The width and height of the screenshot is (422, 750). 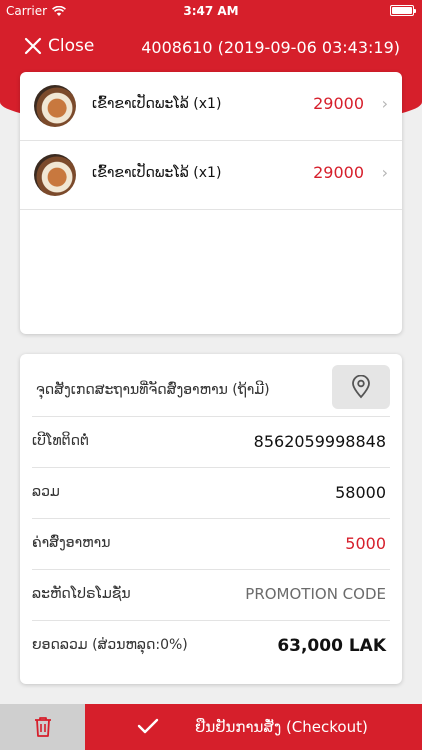 I want to click on bottom-bar: ຢືນຢັນການສັ່ງ (Checkout), so click(x=211, y=727).